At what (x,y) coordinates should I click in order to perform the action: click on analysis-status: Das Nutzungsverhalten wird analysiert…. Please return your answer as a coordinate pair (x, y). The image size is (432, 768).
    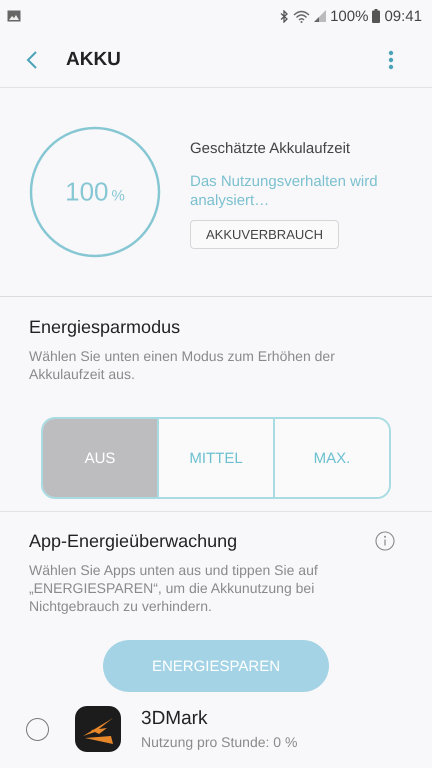
    Looking at the image, I should click on (284, 191).